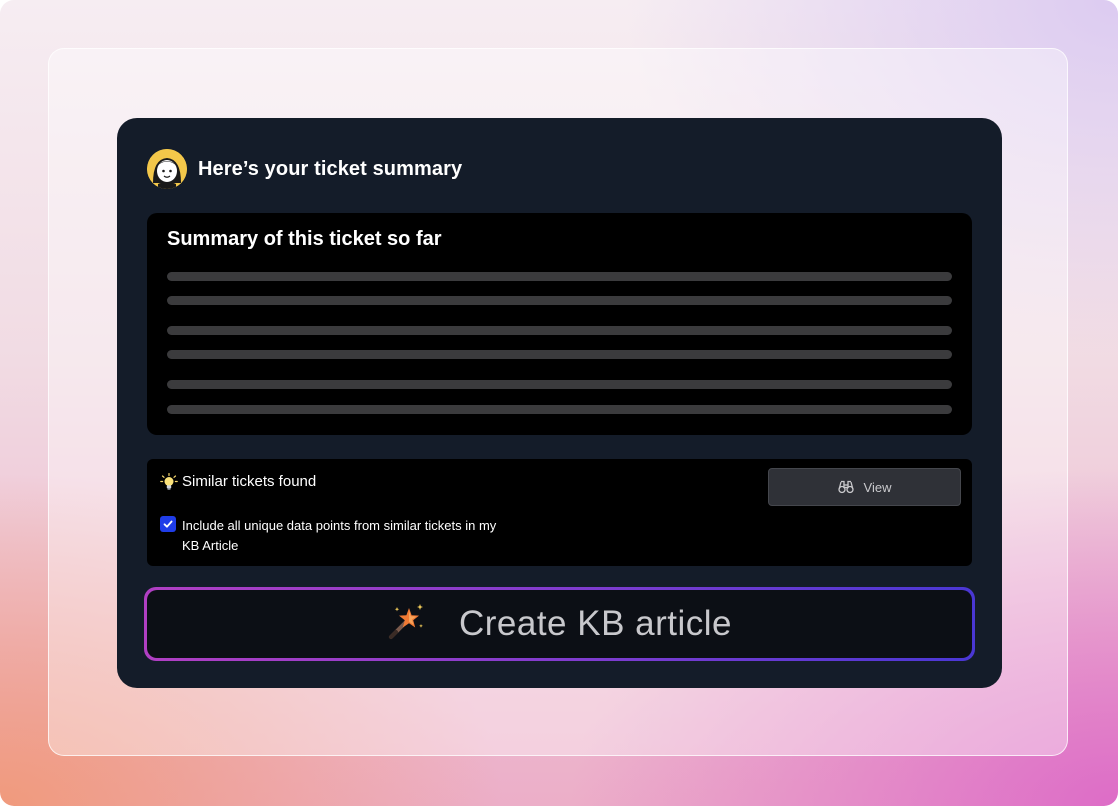  I want to click on binoculars-icon, so click(845, 487).